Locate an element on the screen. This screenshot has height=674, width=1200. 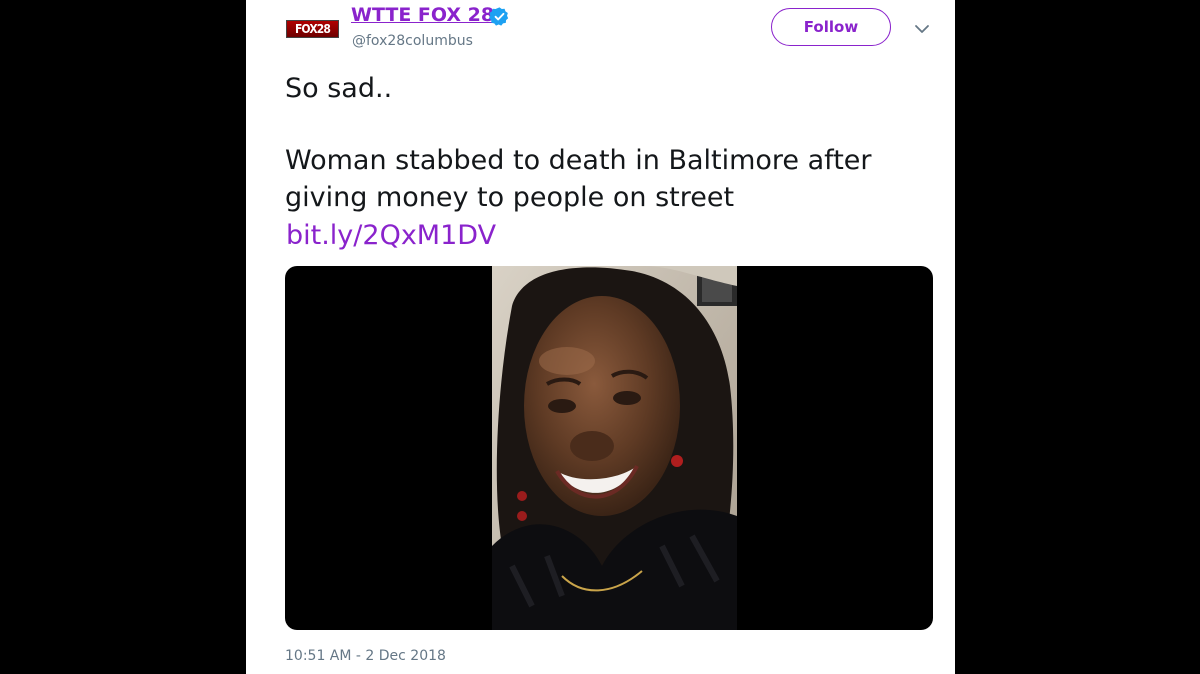
tweet-timestamp: 10:51 AM - 2 Dec 2018 is located at coordinates (365, 656).